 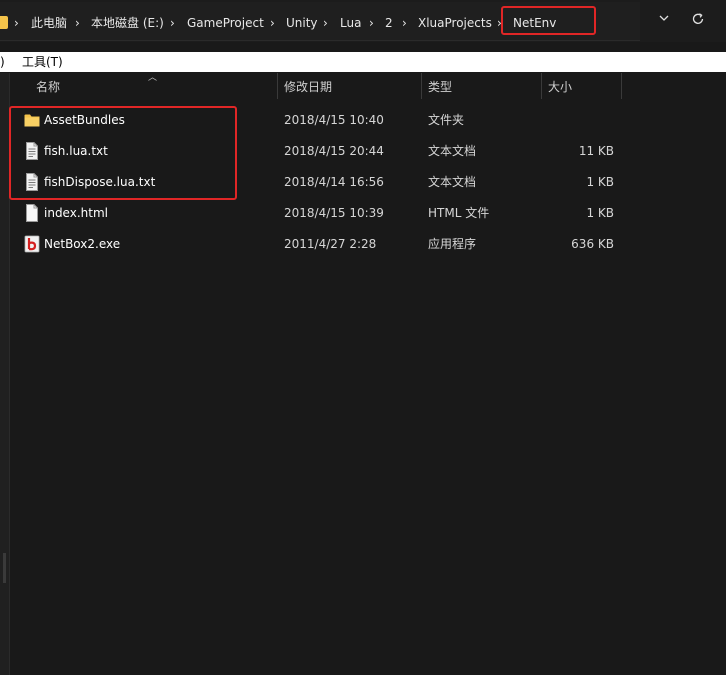 I want to click on refresh-icon, so click(x=698, y=21).